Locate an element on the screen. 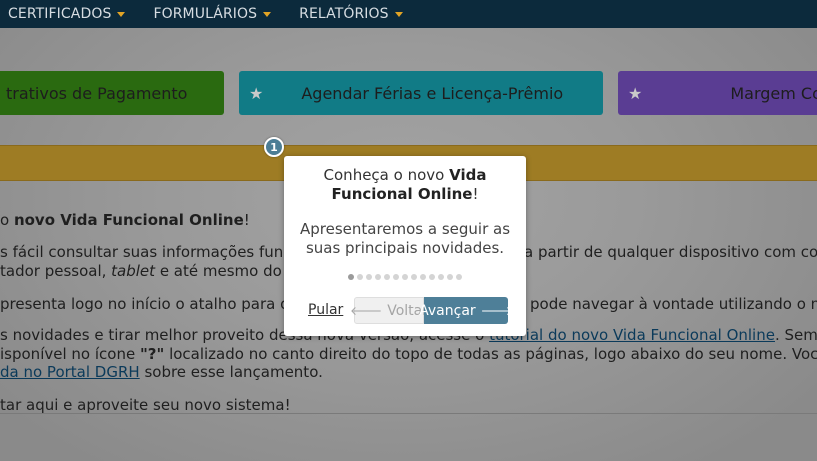  paragraph-line: tar aqui e aproveite seu novo sistema! is located at coordinates (145, 405).